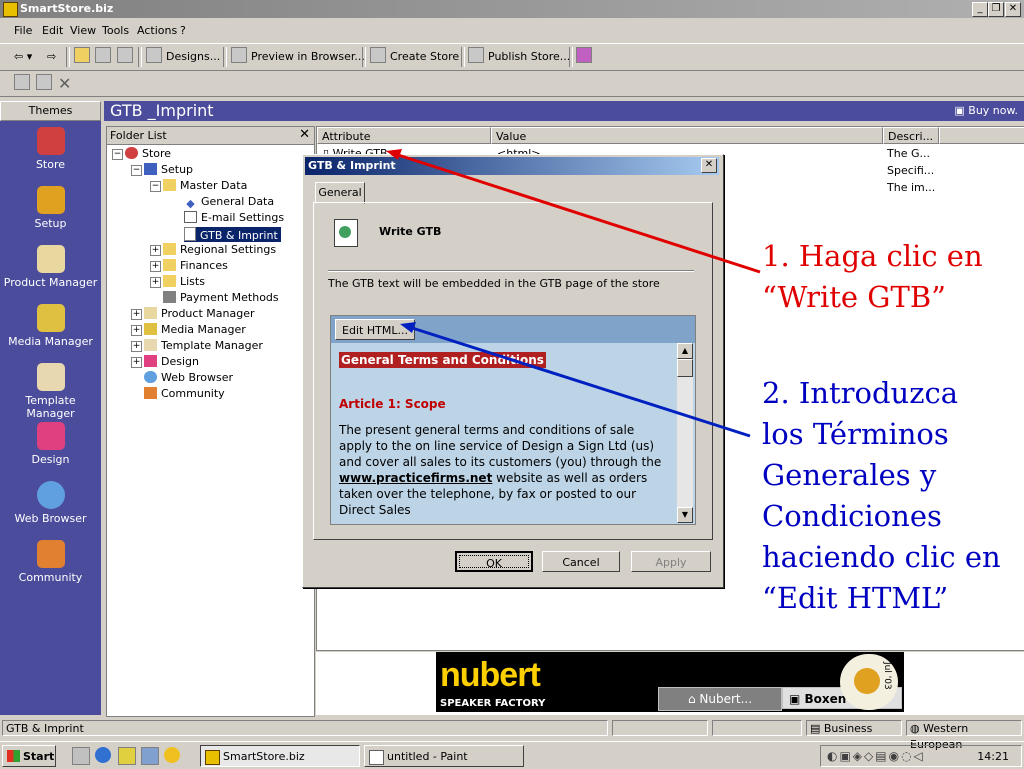 This screenshot has height=769, width=1024. I want to click on tray-icons: ◐▣◈◇▤◉◌◁, so click(876, 756).